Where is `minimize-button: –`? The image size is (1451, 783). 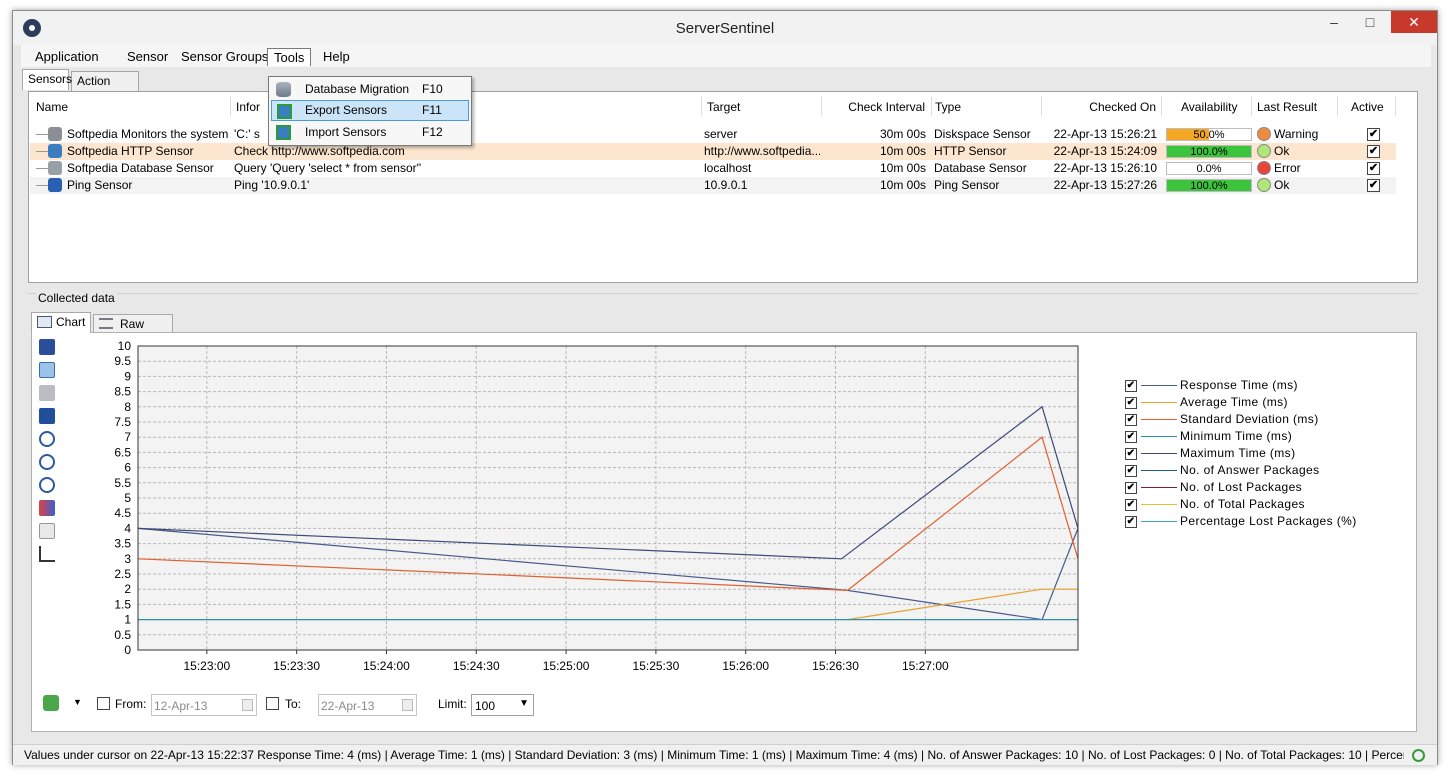 minimize-button: – is located at coordinates (1334, 22).